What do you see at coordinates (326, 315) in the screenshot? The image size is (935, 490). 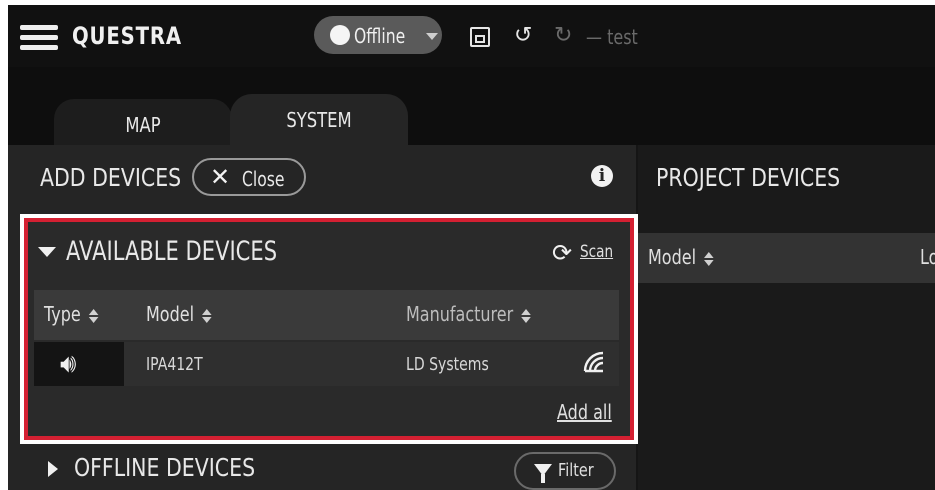 I see `devices-table-header: Type Model Manufacturer` at bounding box center [326, 315].